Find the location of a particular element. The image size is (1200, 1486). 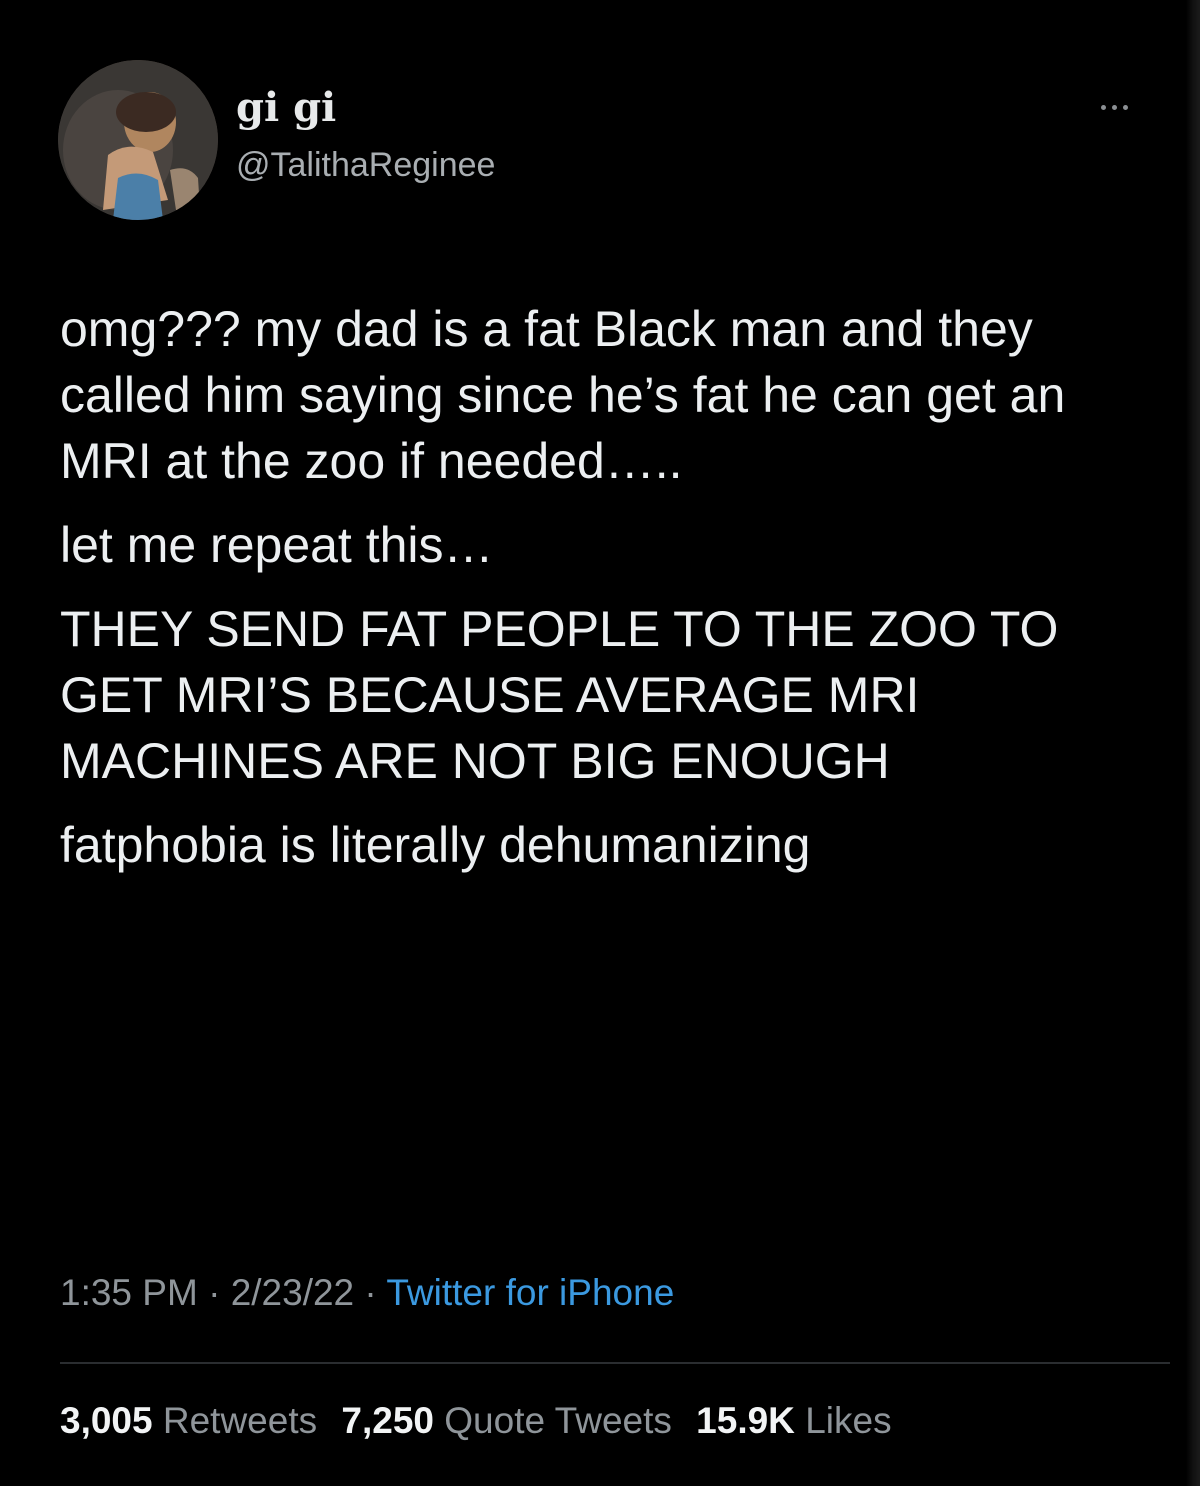

likes-count: 15.9K is located at coordinates (745, 1420).